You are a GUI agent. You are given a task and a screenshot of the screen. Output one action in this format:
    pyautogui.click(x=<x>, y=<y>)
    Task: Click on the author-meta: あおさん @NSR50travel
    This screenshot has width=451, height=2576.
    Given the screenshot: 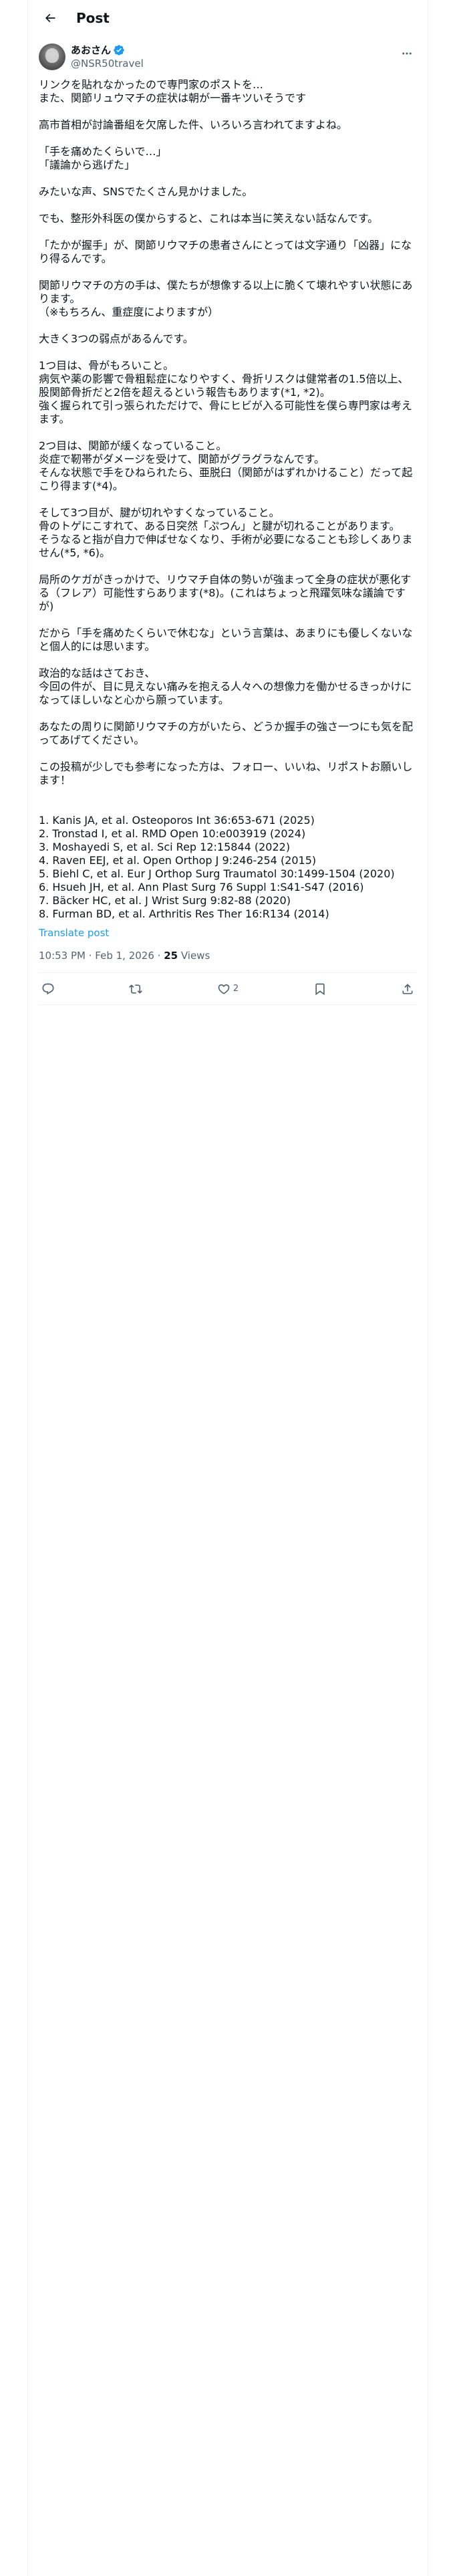 What is the action you would take?
    pyautogui.click(x=234, y=56)
    